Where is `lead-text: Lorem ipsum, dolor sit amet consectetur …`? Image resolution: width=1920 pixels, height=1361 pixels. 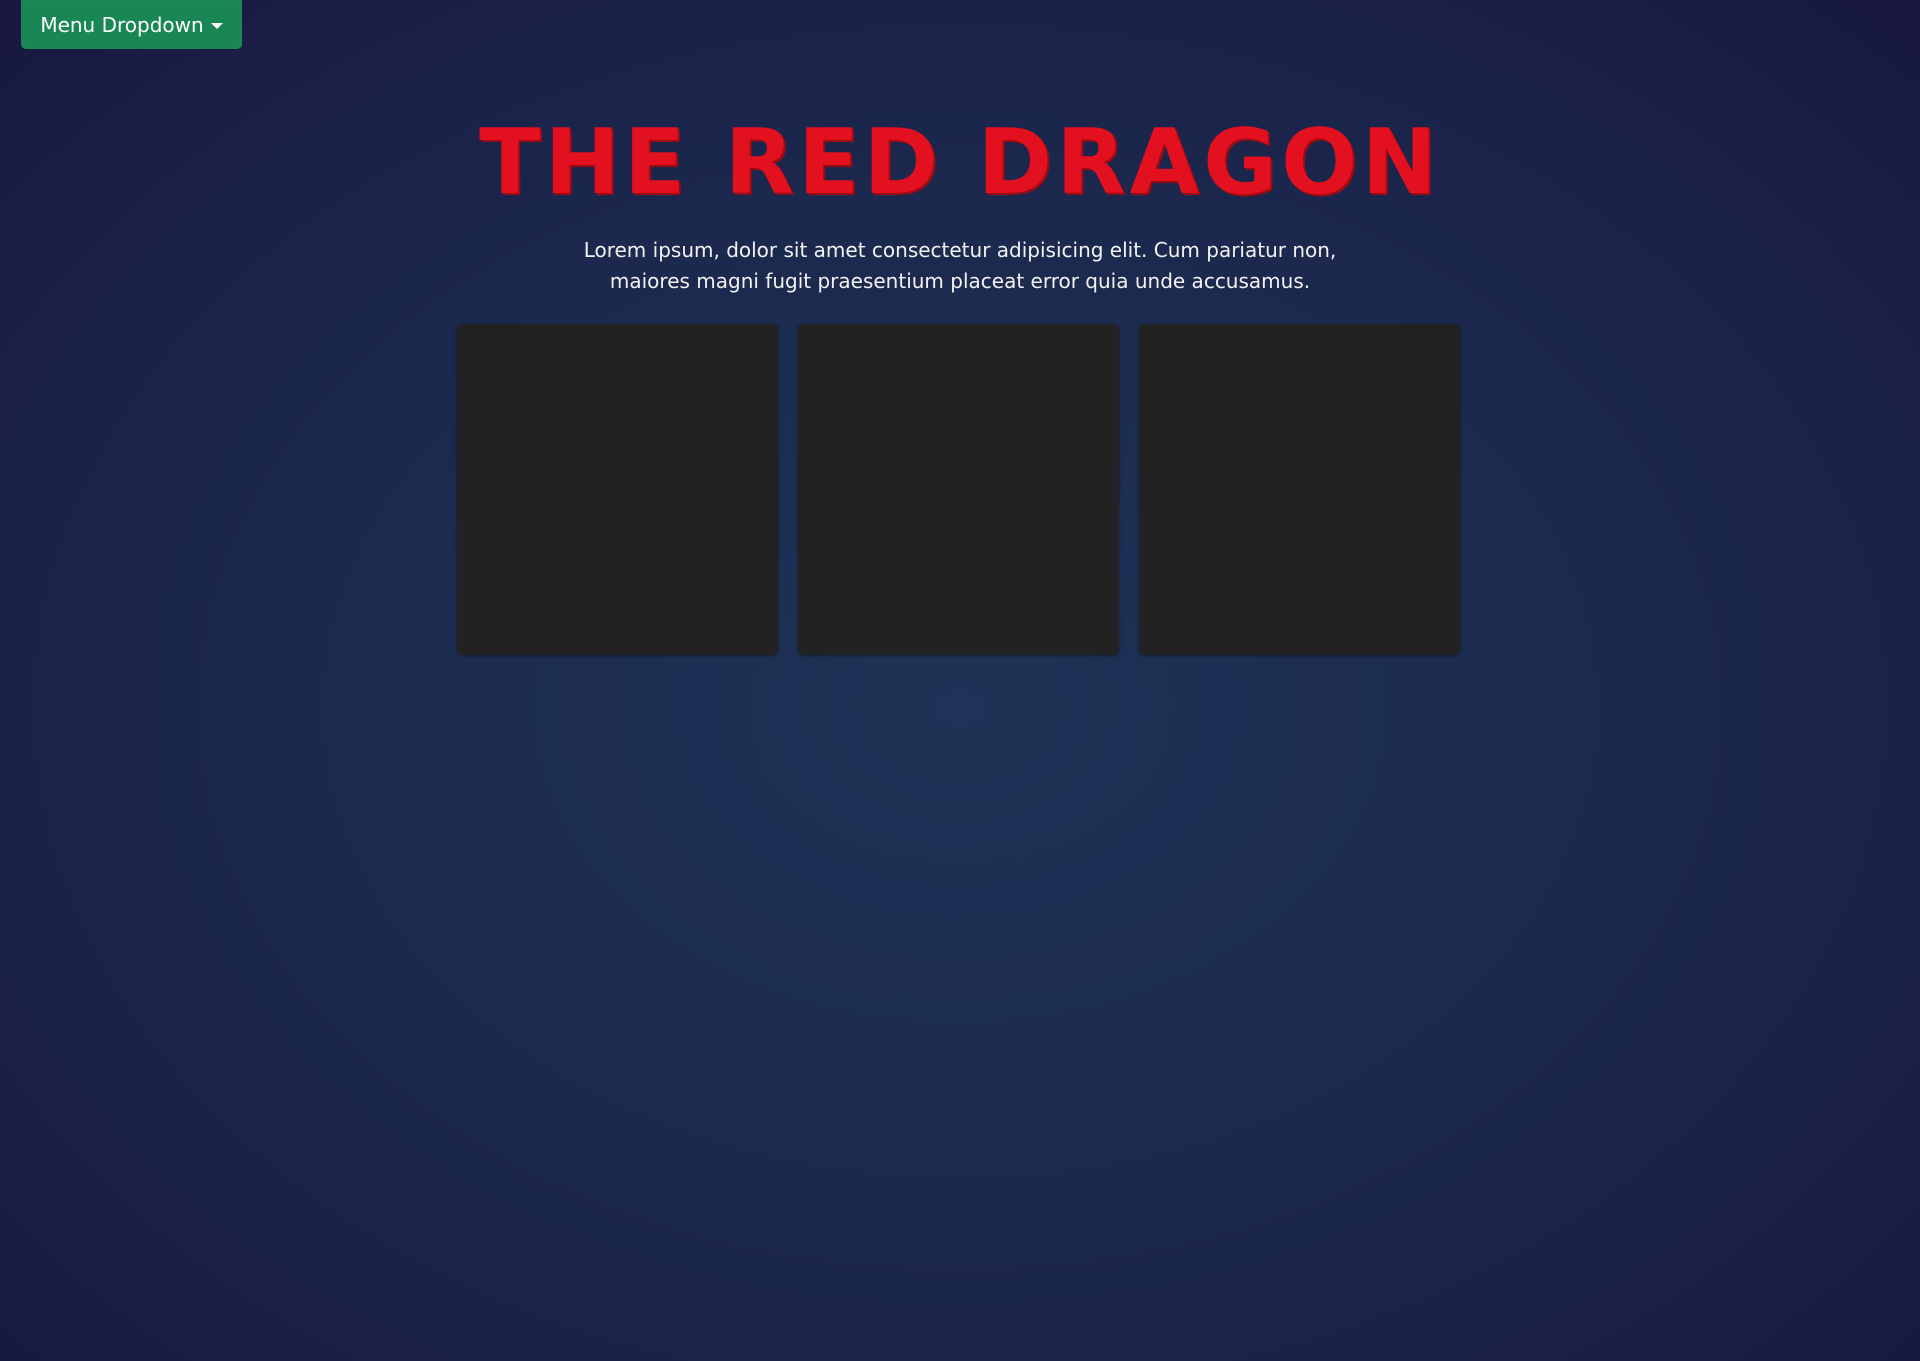
lead-text: Lorem ipsum, dolor sit amet consectetur … is located at coordinates (960, 265).